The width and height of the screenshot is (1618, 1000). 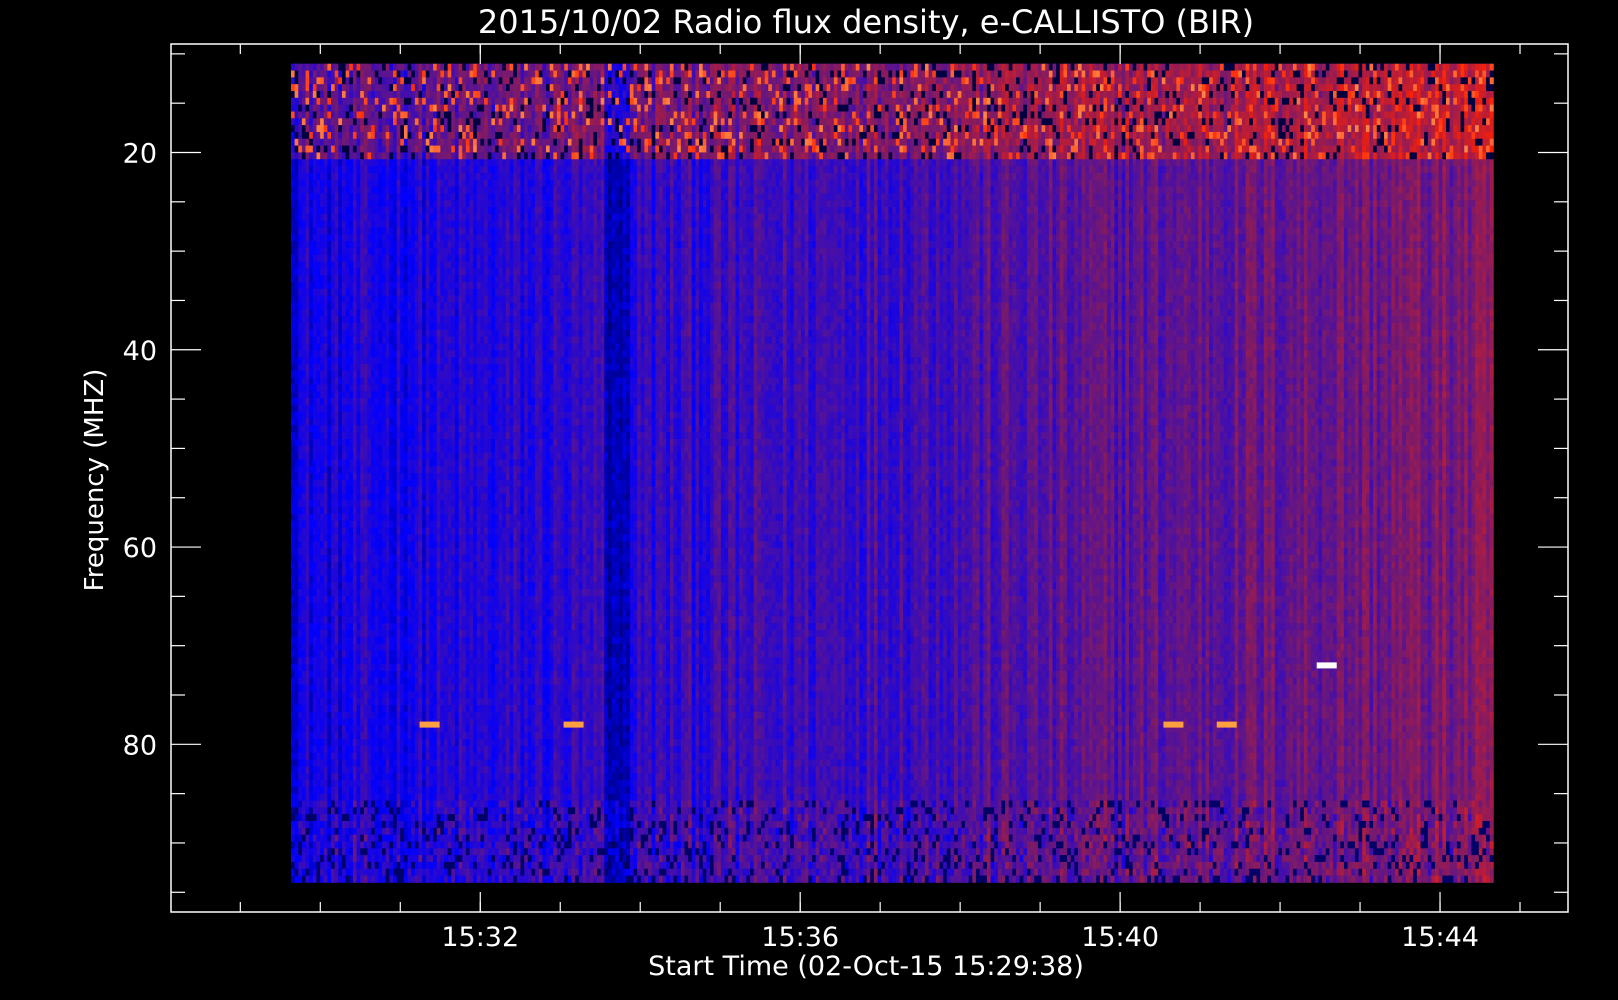 I want to click on y-axis-label: Frequency (MHZ), so click(x=95, y=480).